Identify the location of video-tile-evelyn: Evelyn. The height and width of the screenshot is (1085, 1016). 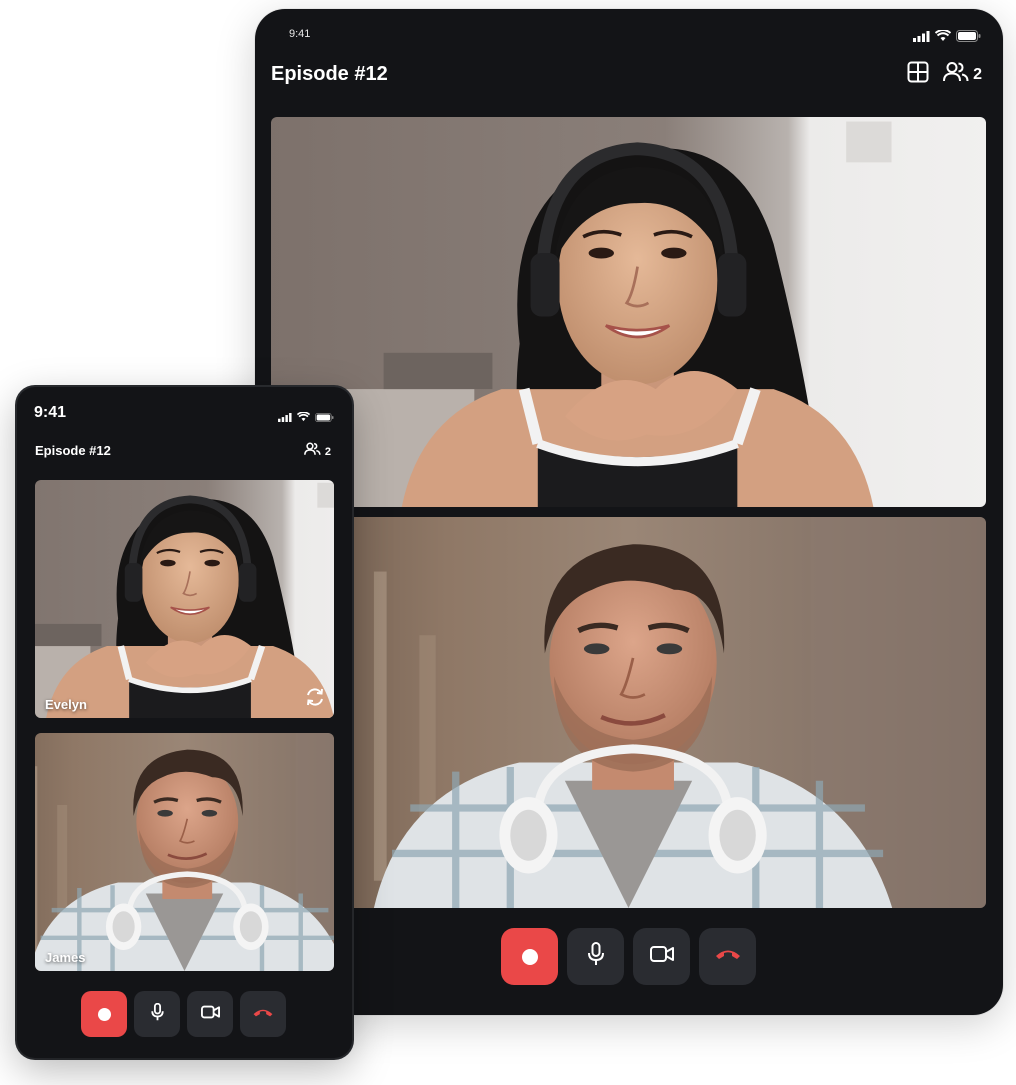
(184, 599).